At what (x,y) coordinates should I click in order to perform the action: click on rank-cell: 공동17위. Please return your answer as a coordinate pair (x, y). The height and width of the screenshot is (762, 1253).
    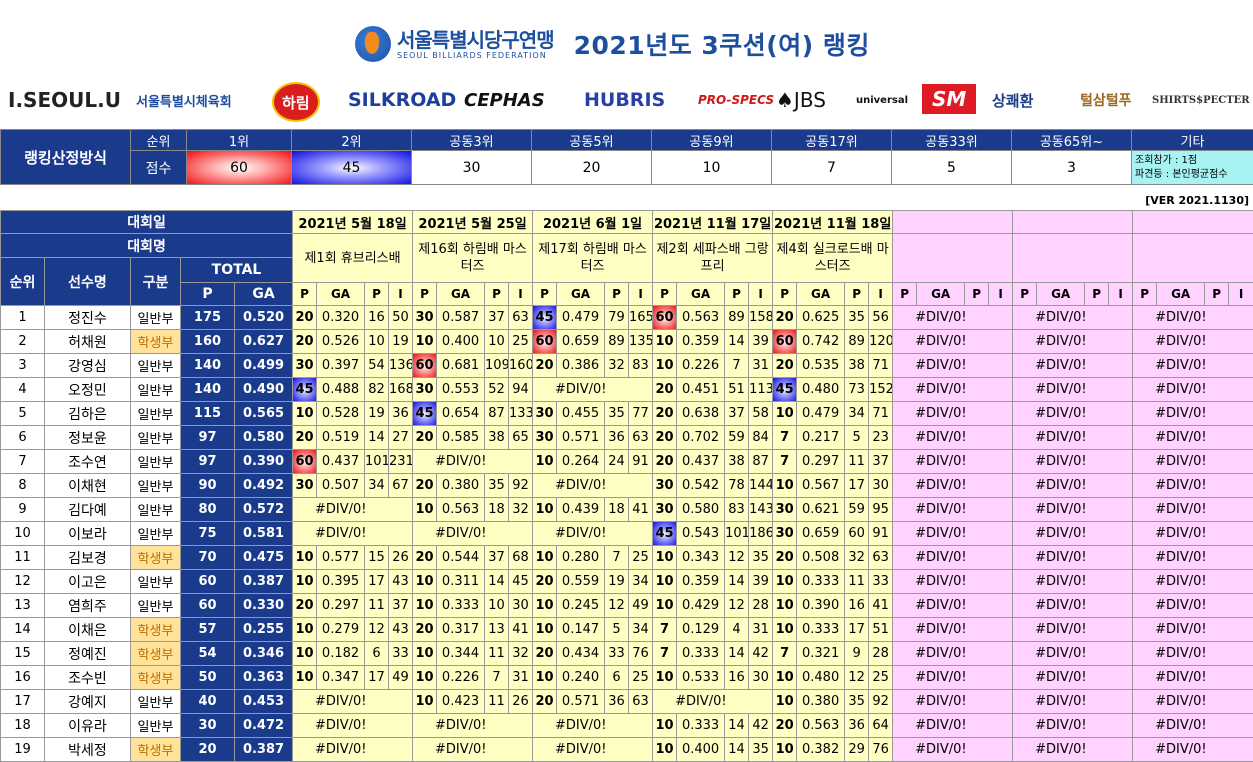
    Looking at the image, I should click on (832, 140).